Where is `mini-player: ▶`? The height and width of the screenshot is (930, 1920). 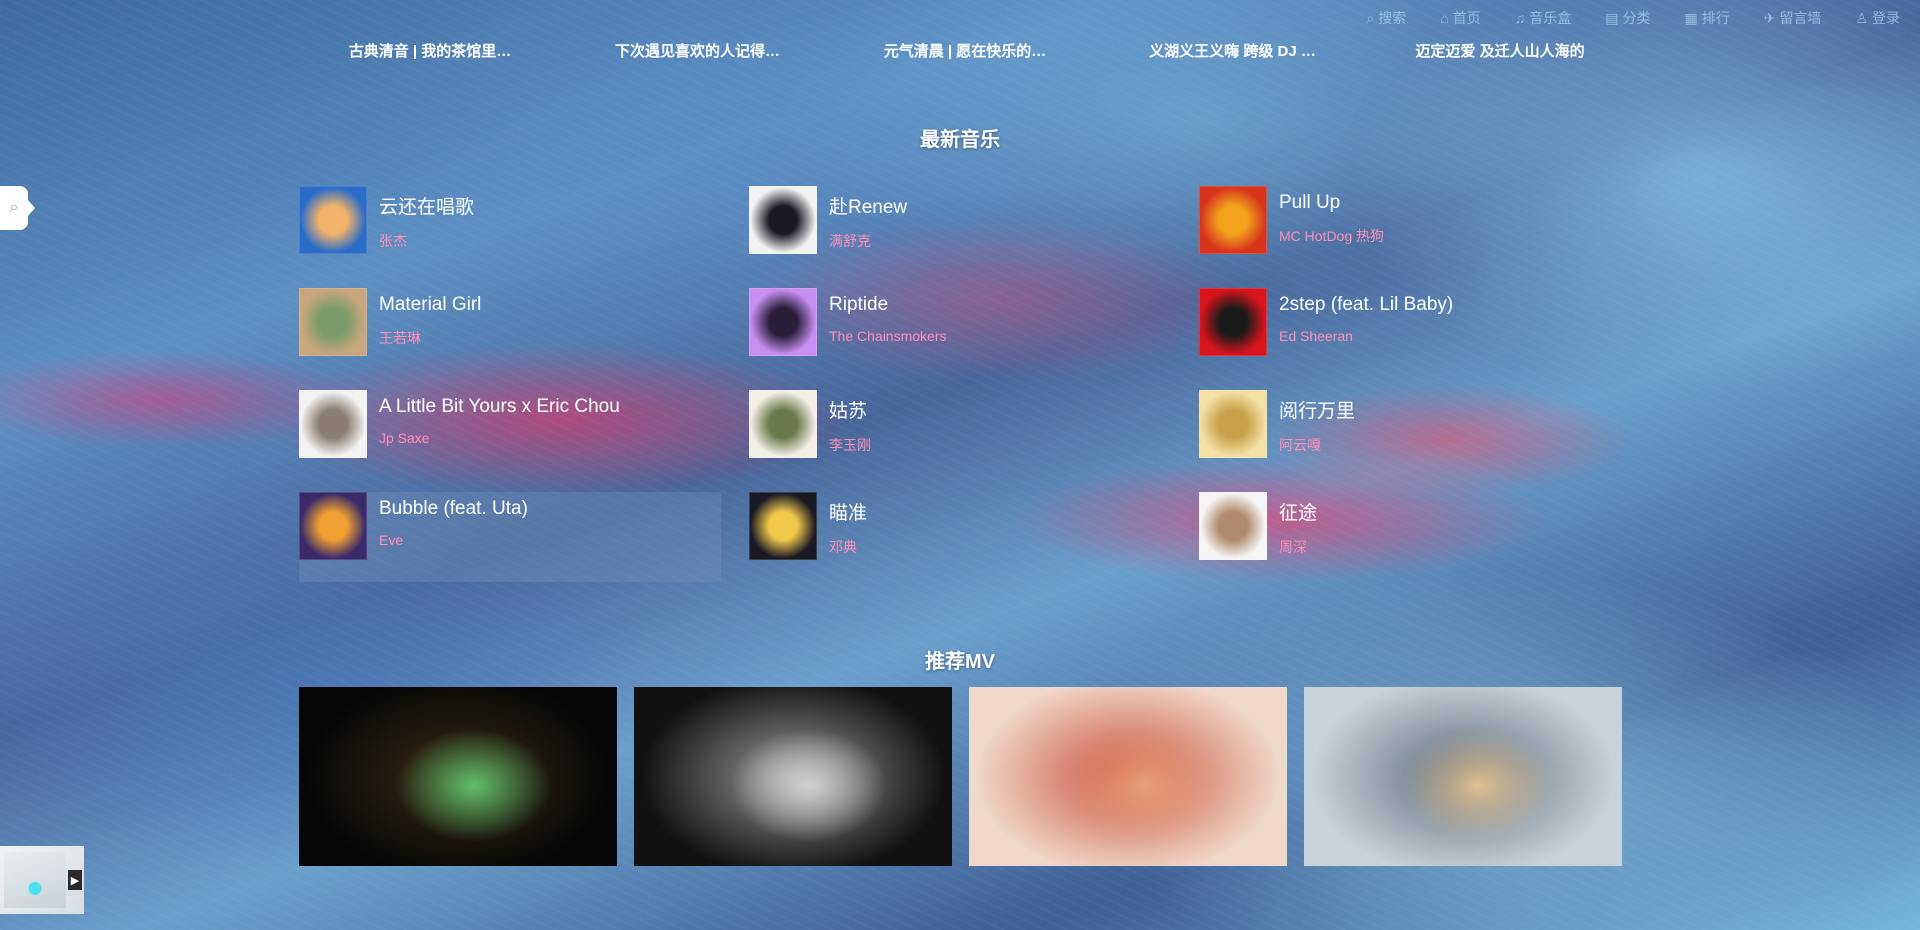 mini-player: ▶ is located at coordinates (42, 880).